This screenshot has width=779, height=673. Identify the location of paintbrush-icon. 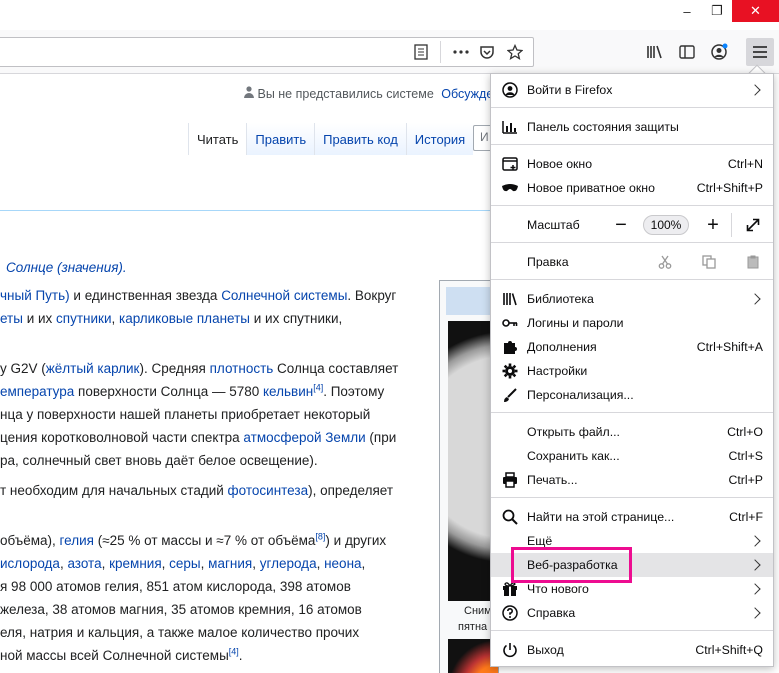
(510, 395).